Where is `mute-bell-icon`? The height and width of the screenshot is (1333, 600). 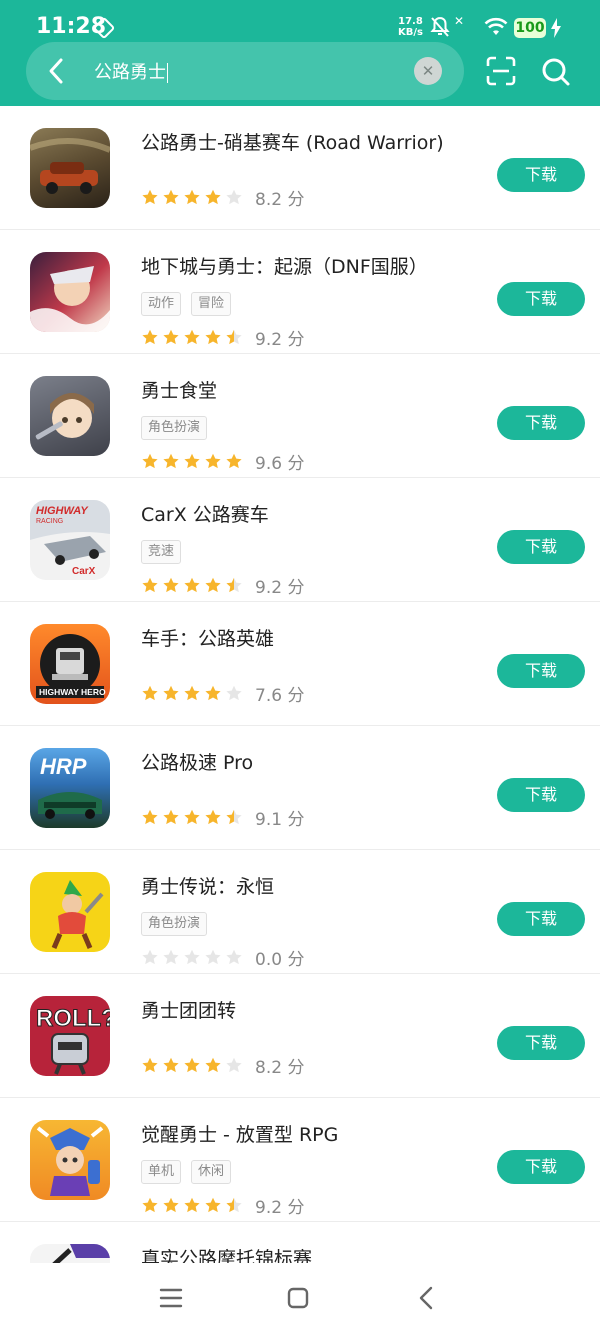 mute-bell-icon is located at coordinates (440, 29).